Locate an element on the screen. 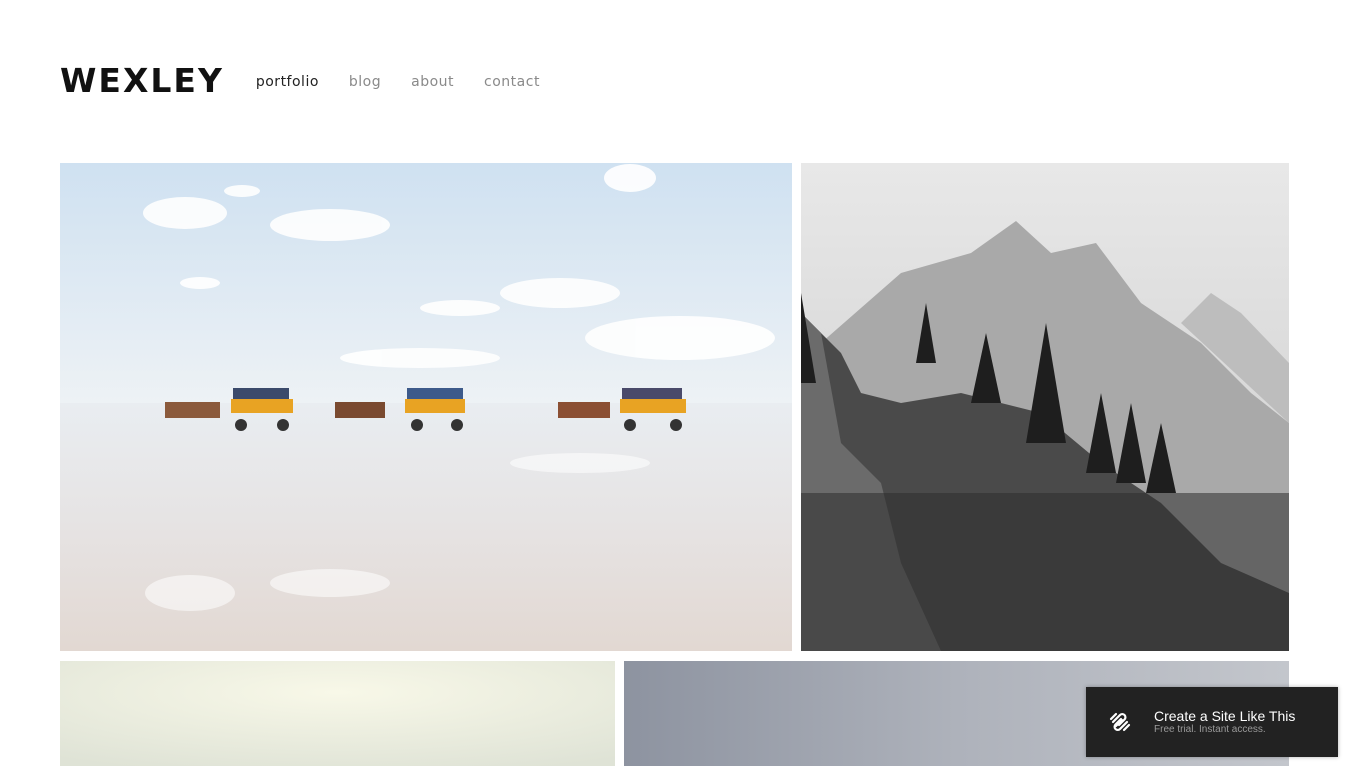  main-nav: portfolio blog about contact is located at coordinates (398, 82).